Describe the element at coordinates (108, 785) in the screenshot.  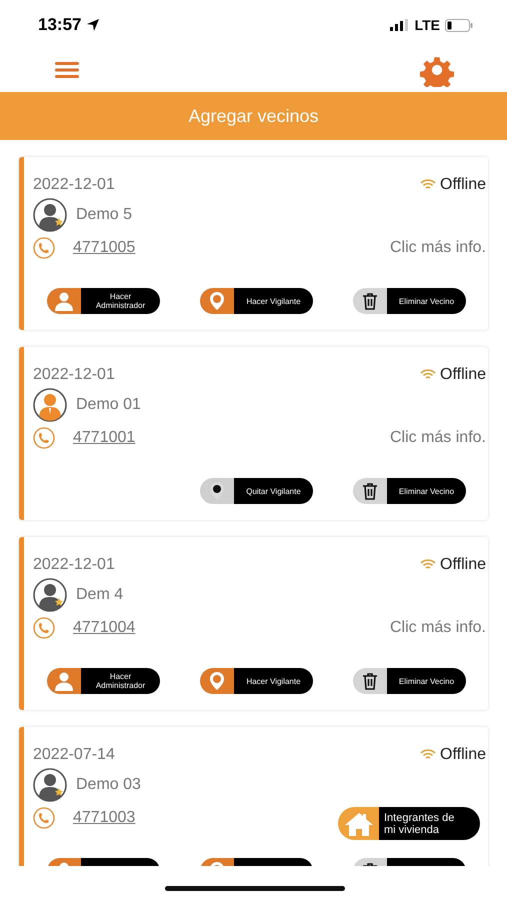
I see `name-text: Demo 03` at that location.